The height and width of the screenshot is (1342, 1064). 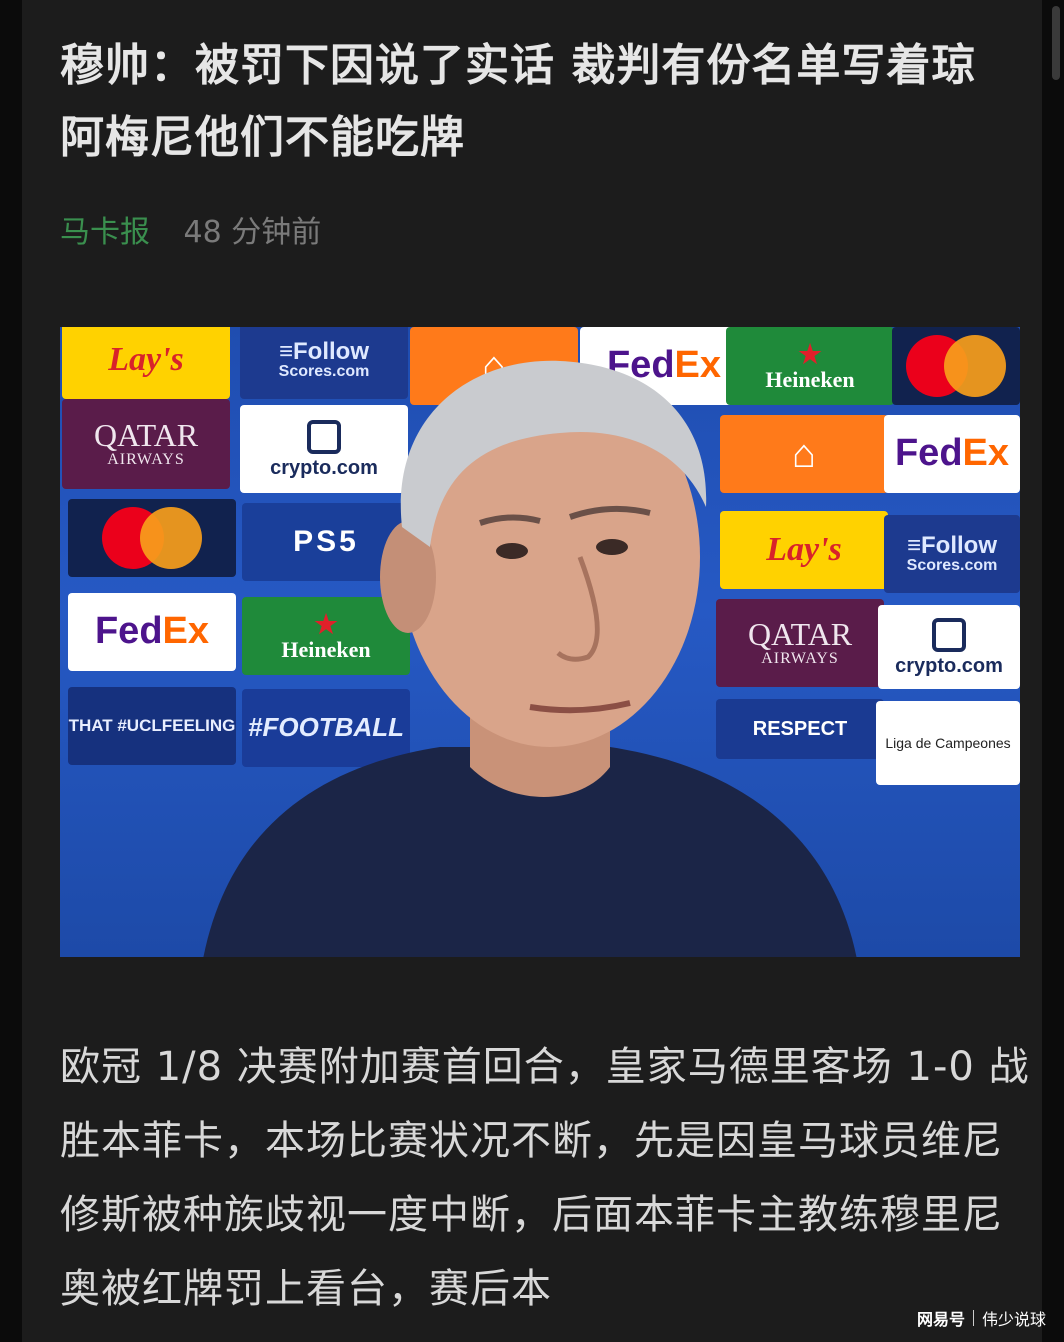 What do you see at coordinates (518, 101) in the screenshot?
I see `article-title: 穆帅：被罚下因说了实话 裁判有份名单写着琼阿梅尼他们不能吃牌` at bounding box center [518, 101].